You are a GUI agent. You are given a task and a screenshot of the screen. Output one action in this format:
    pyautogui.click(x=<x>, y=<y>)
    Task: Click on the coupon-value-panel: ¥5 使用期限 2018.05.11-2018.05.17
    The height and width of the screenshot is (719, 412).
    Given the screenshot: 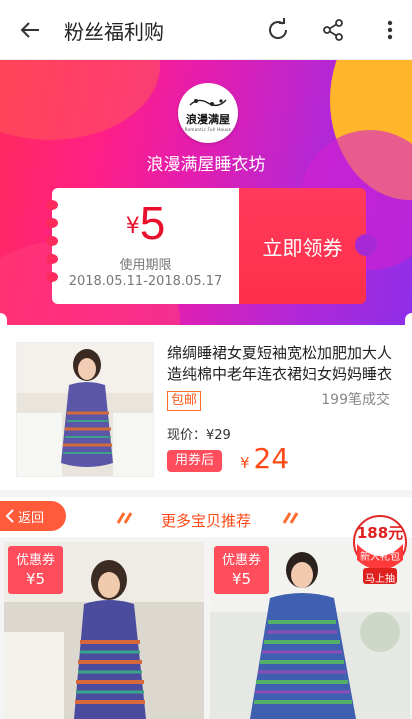 What is the action you would take?
    pyautogui.click(x=142, y=246)
    